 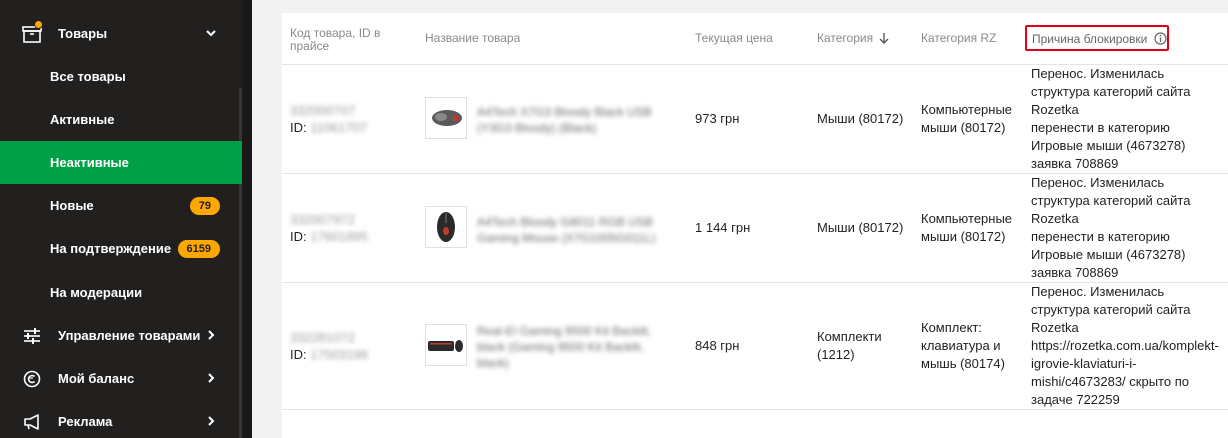 I want to click on reason-line: igrovie-klaviaturi-i-, so click(x=1084, y=363).